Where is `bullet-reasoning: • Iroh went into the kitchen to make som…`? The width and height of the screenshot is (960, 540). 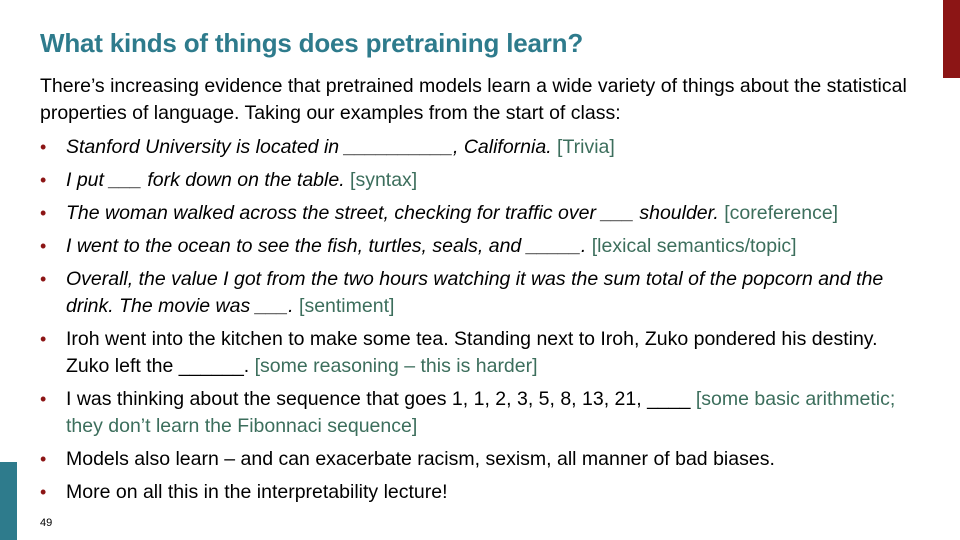 bullet-reasoning: • Iroh went into the kitchen to make som… is located at coordinates (480, 353).